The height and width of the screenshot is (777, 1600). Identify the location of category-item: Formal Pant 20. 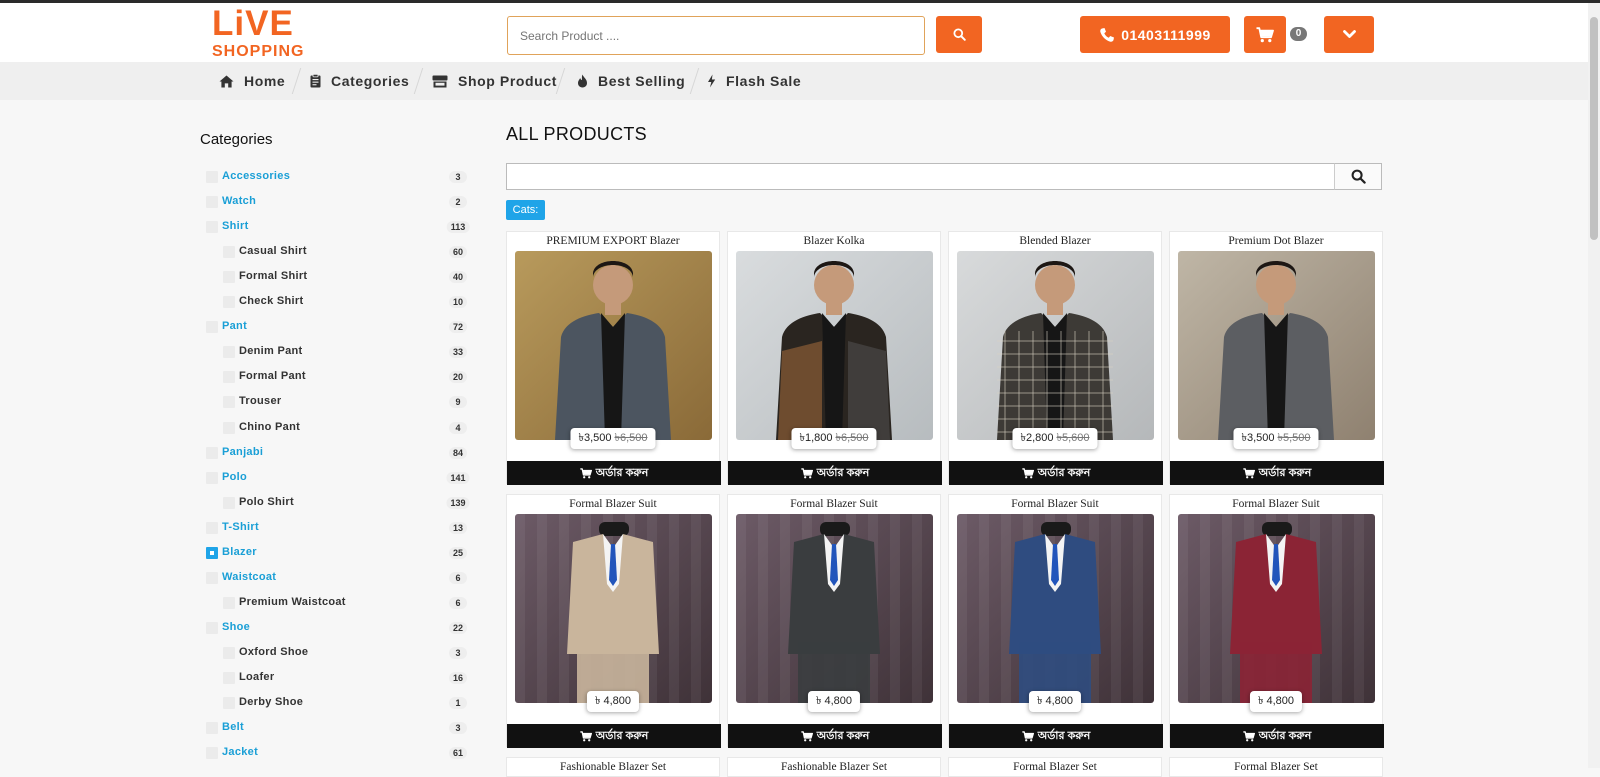
(240, 377).